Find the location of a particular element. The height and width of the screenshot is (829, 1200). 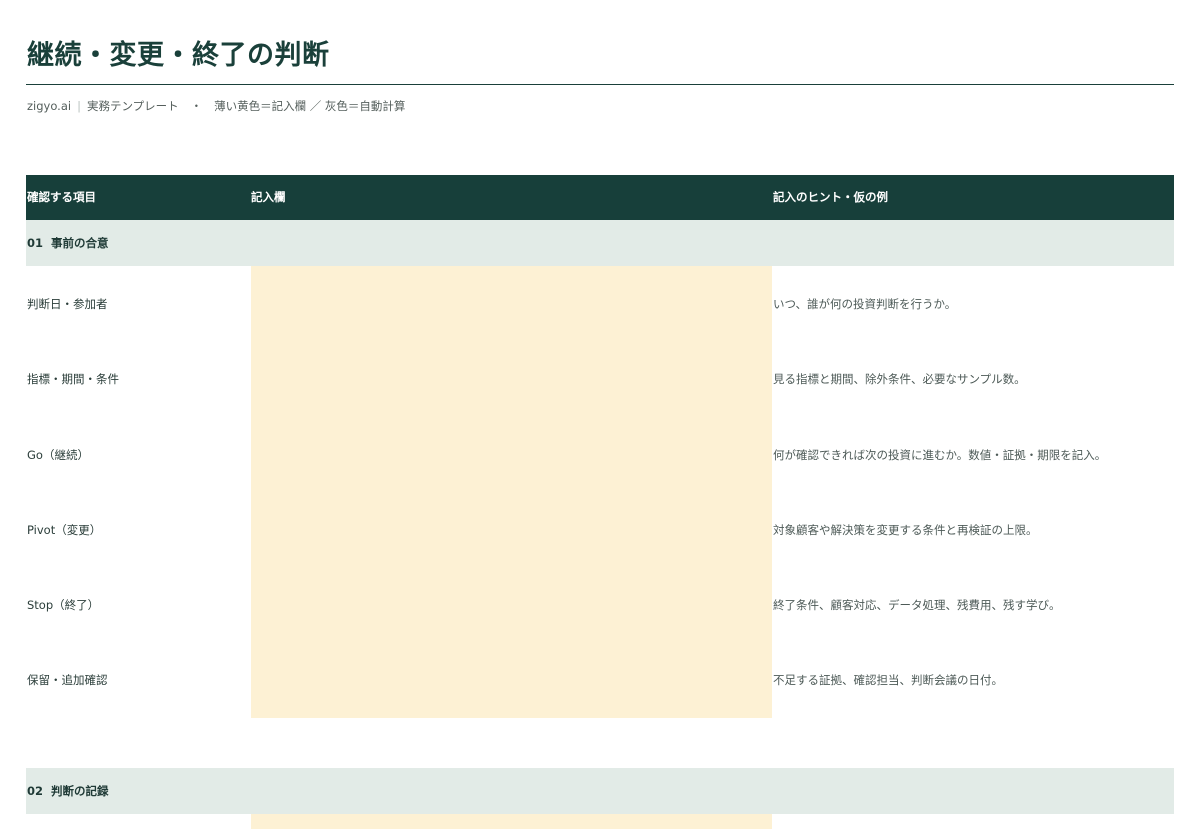

color-legend: 薄い黄色＝記入欄 ／ 灰色＝自動計算 is located at coordinates (310, 106).